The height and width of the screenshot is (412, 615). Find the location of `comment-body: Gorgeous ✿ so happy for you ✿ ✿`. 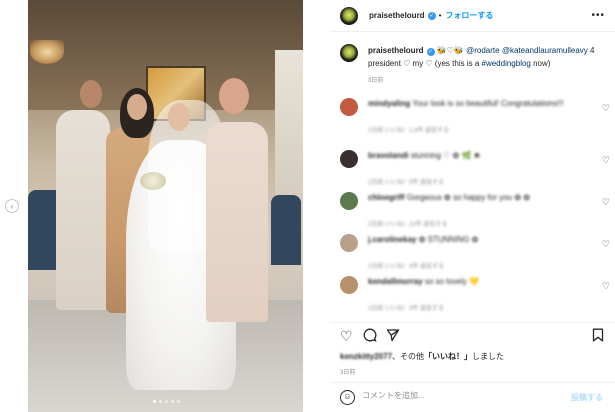

comment-body: Gorgeous ✿ so happy for you ✿ ✿ is located at coordinates (468, 197).